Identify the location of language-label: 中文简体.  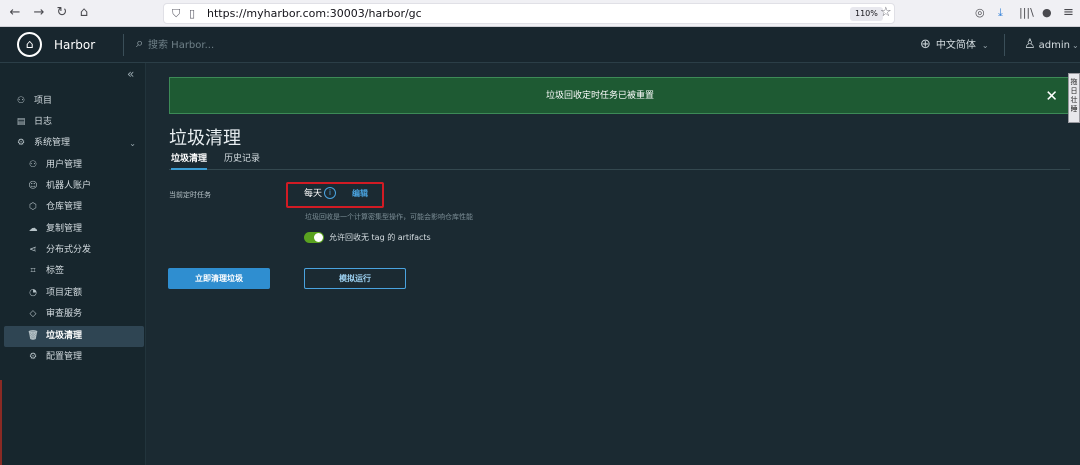
(955, 45).